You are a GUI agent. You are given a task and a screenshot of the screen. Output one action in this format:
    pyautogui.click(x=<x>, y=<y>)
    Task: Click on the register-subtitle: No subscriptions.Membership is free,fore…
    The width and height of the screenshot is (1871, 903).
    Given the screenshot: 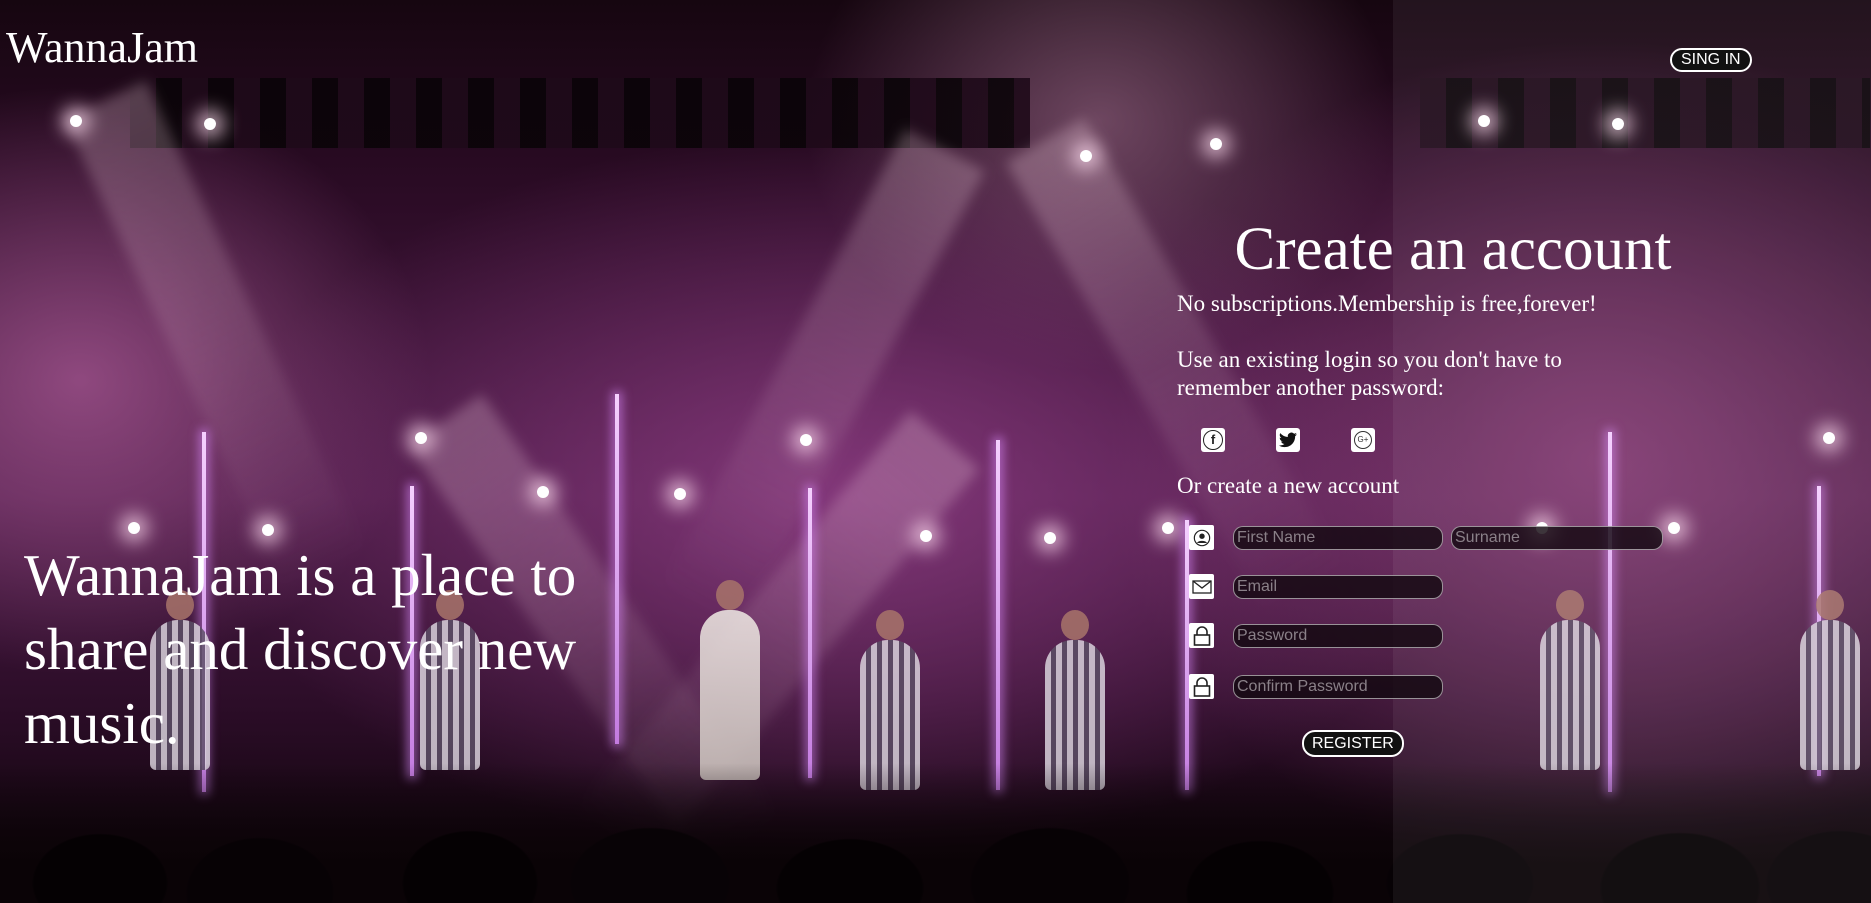 What is the action you would take?
    pyautogui.click(x=1387, y=303)
    